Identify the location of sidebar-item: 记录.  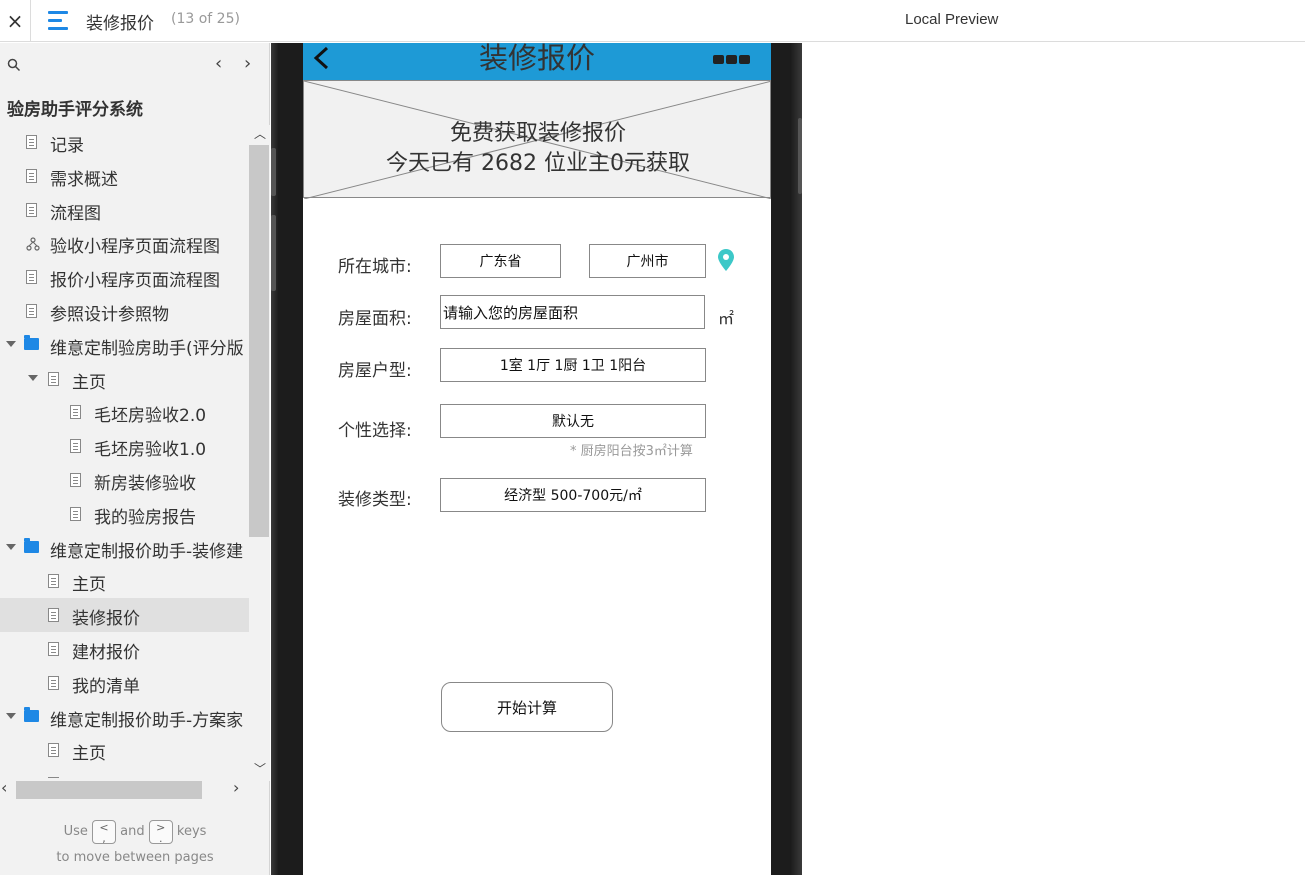
(124, 142).